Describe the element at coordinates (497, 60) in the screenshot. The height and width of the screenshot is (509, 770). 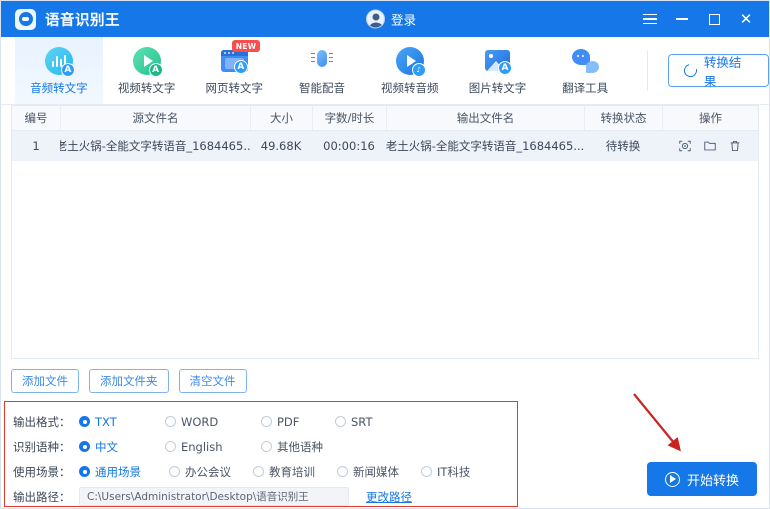
I see `image-to-text-icon: A` at that location.